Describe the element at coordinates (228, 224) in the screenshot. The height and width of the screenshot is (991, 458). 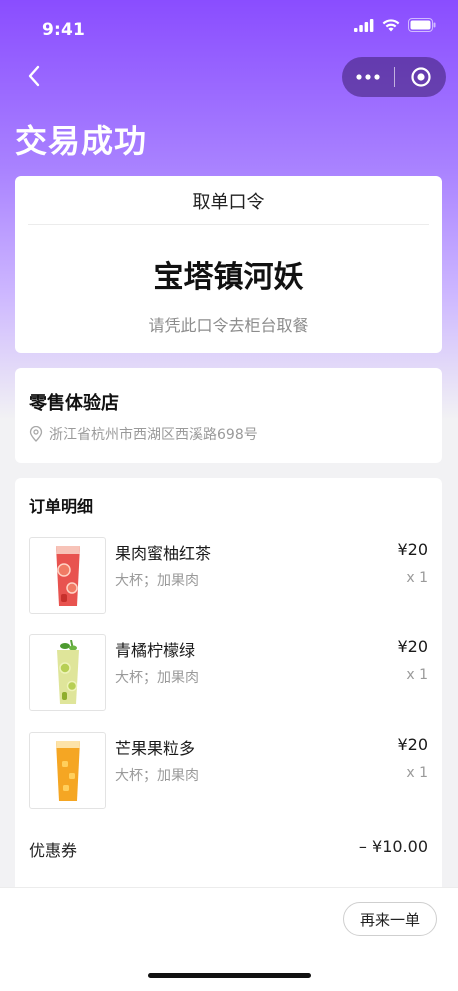
I see `divider` at that location.